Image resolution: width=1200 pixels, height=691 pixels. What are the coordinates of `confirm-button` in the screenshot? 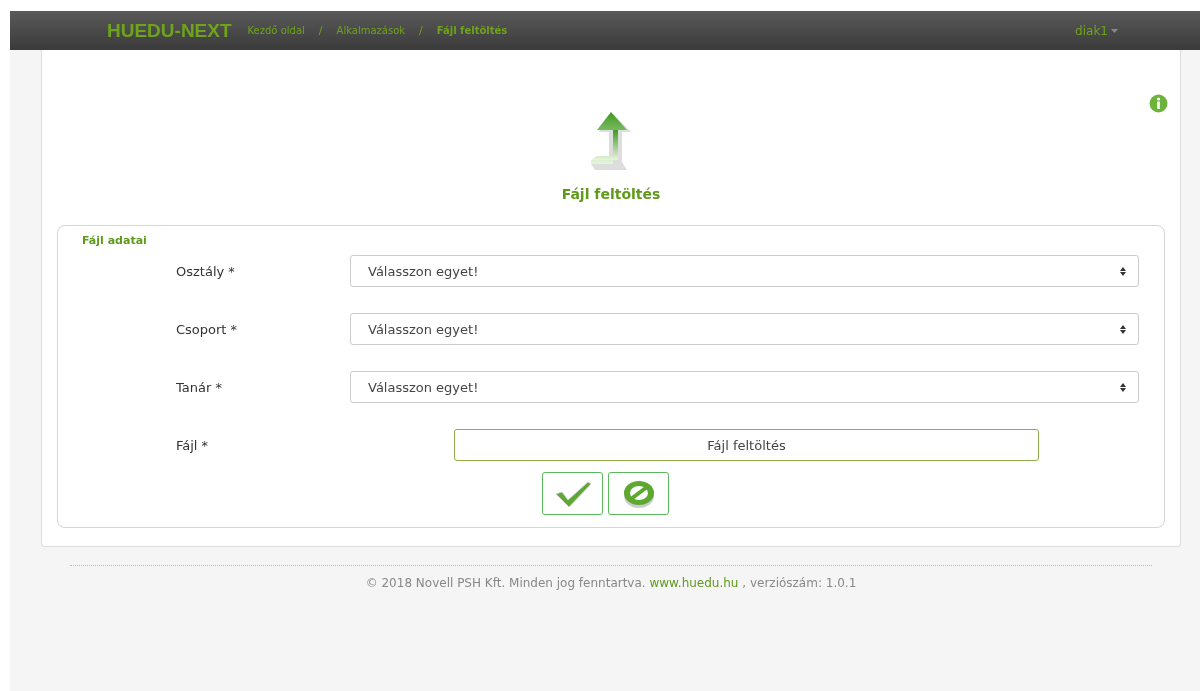 It's located at (572, 493).